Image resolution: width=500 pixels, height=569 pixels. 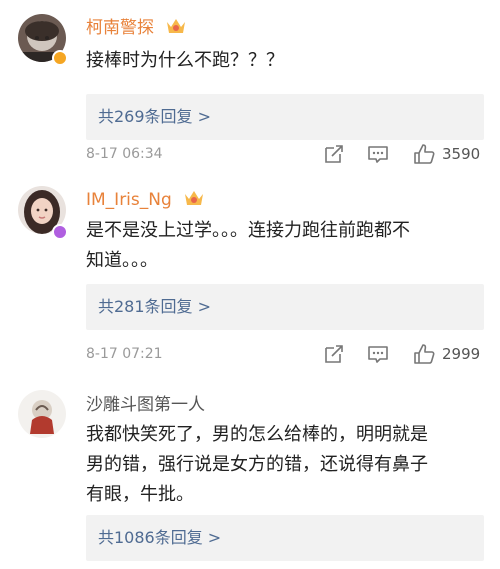 I want to click on comment-meta: 8-17 06:34 3590, so click(x=285, y=154).